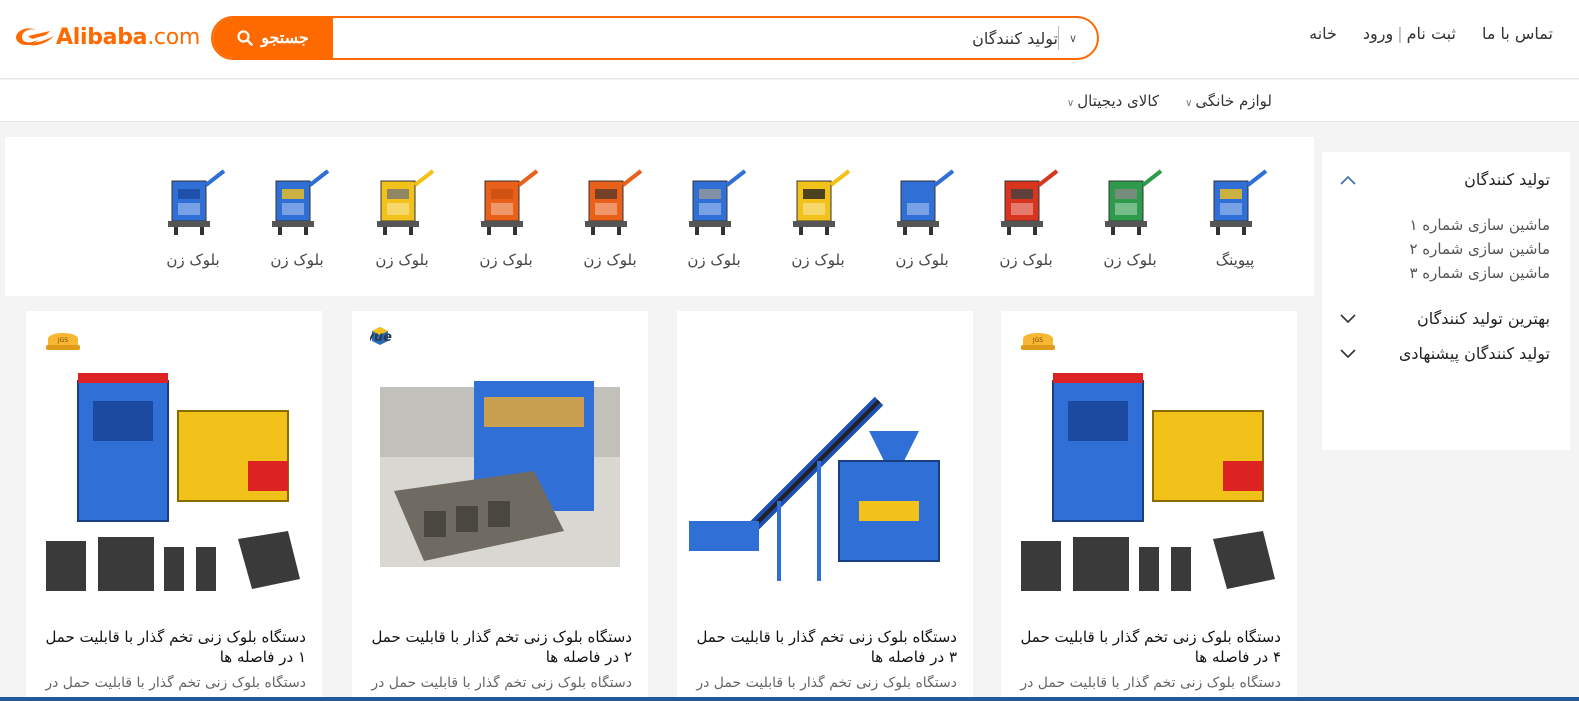  Describe the element at coordinates (1507, 179) in the screenshot. I see `sidebar-section-title: تولید کنندگان` at that location.